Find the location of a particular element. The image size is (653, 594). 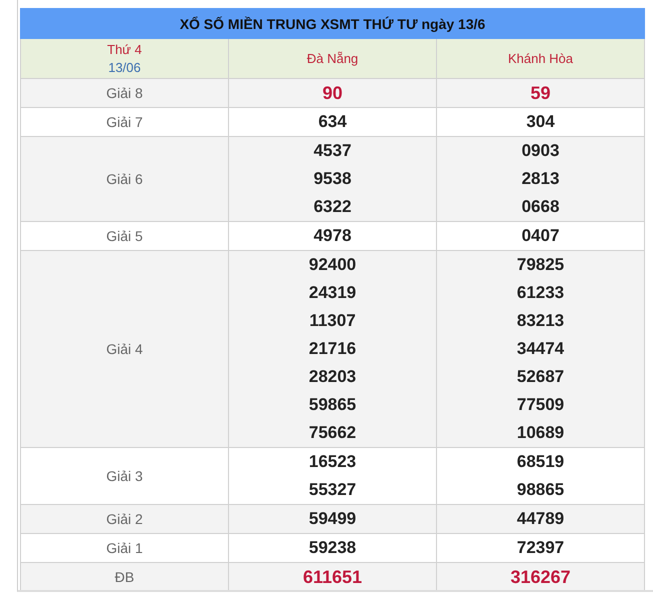

province-header: Khánh Hòa is located at coordinates (540, 58).